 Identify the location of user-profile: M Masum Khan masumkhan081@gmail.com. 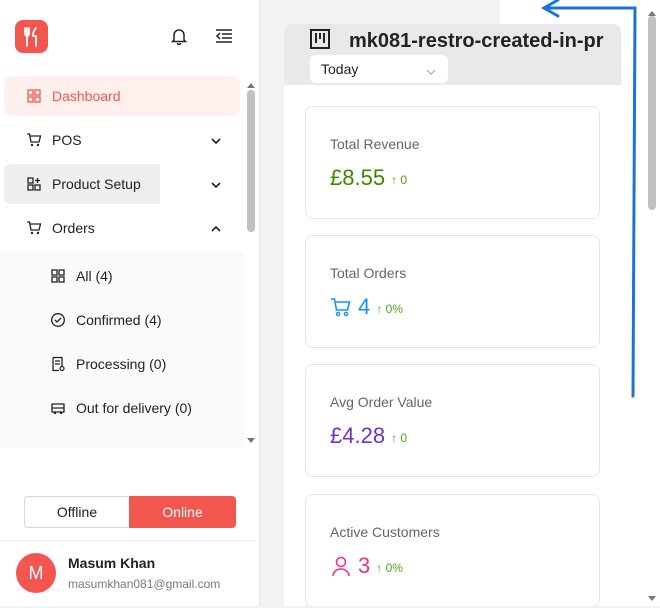
(130, 573).